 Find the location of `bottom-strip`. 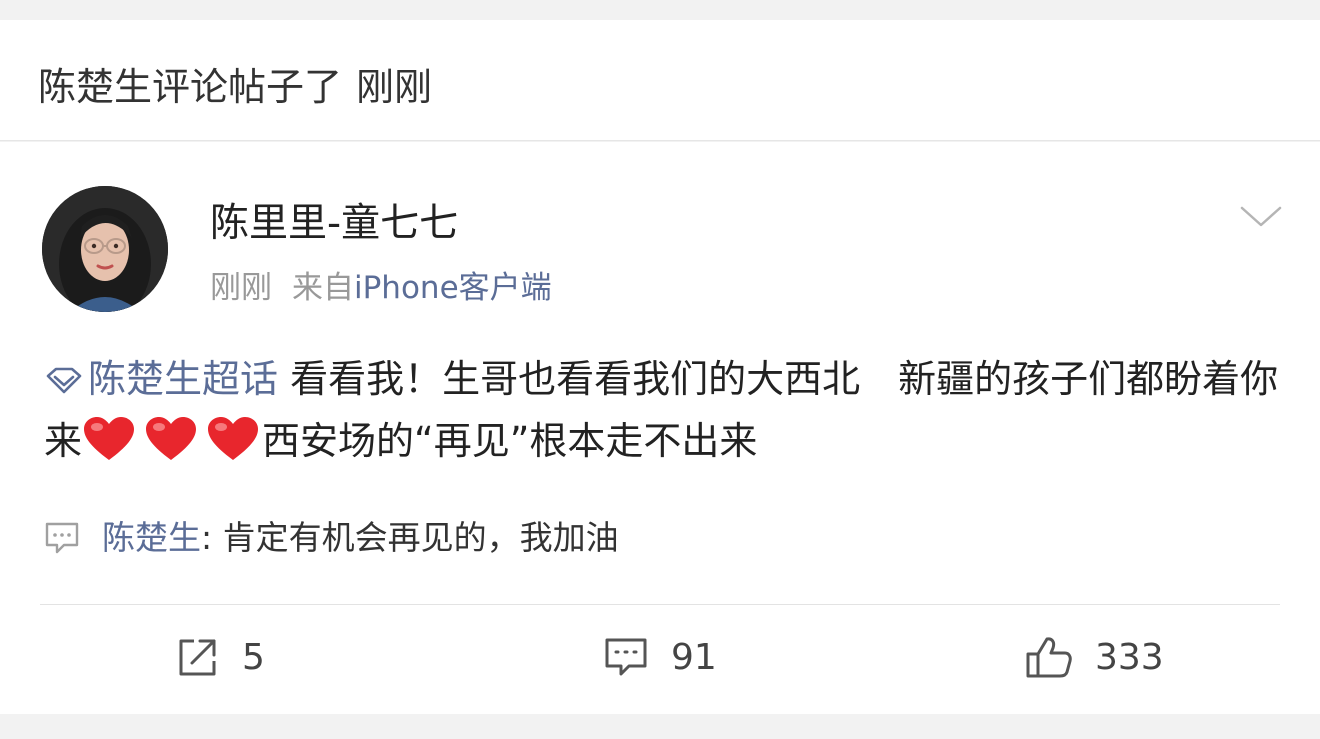

bottom-strip is located at coordinates (660, 726).